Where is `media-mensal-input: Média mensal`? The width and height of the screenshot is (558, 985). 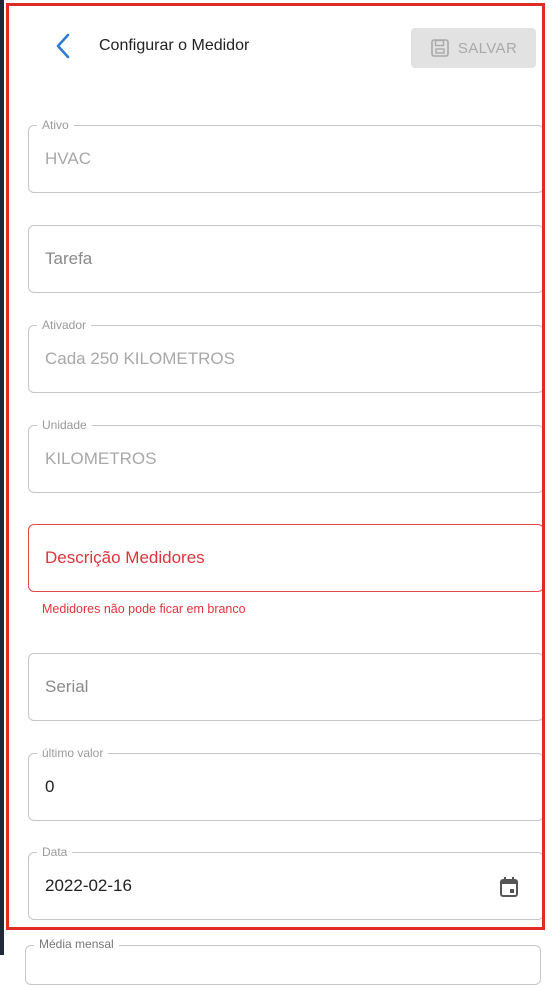 media-mensal-input: Média mensal is located at coordinates (283, 961).